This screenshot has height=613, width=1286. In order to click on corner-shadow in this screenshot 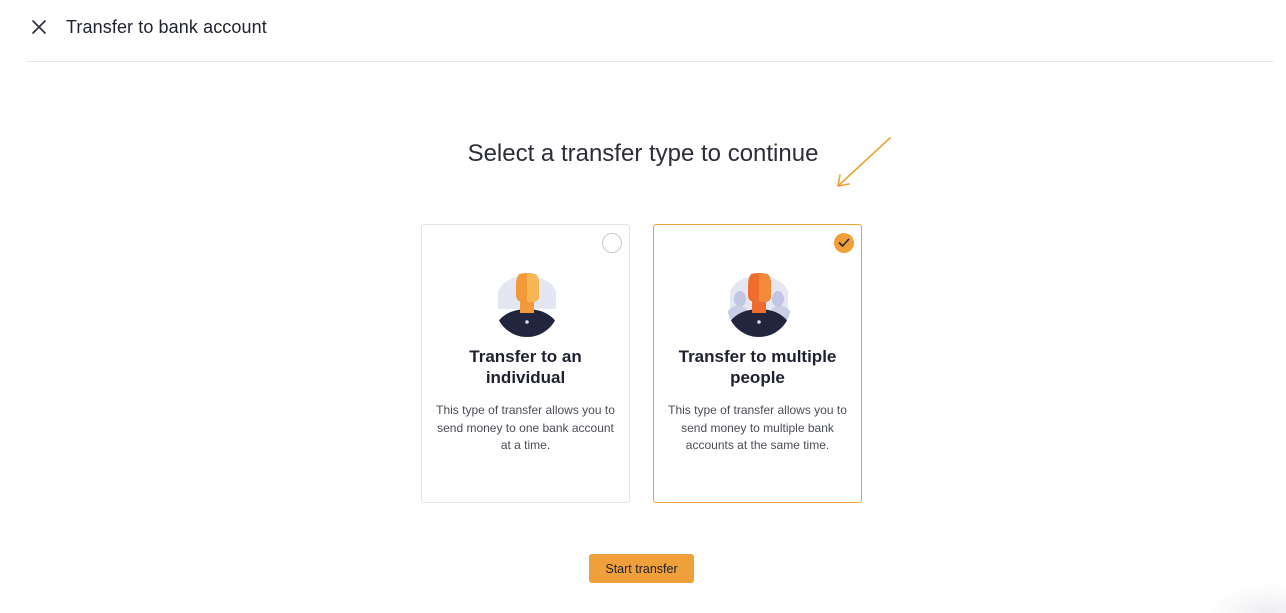, I will do `click(1246, 598)`.